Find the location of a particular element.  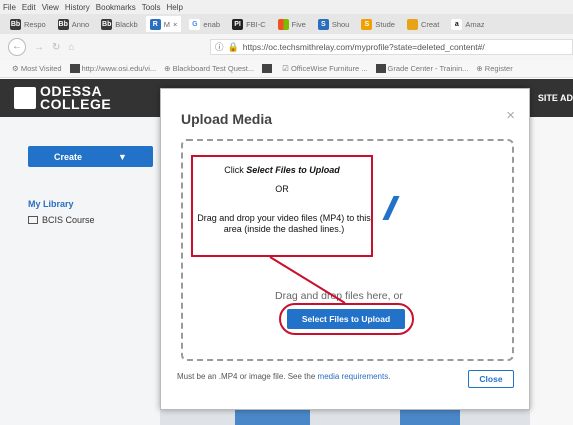

tab-label: enab is located at coordinates (212, 24).